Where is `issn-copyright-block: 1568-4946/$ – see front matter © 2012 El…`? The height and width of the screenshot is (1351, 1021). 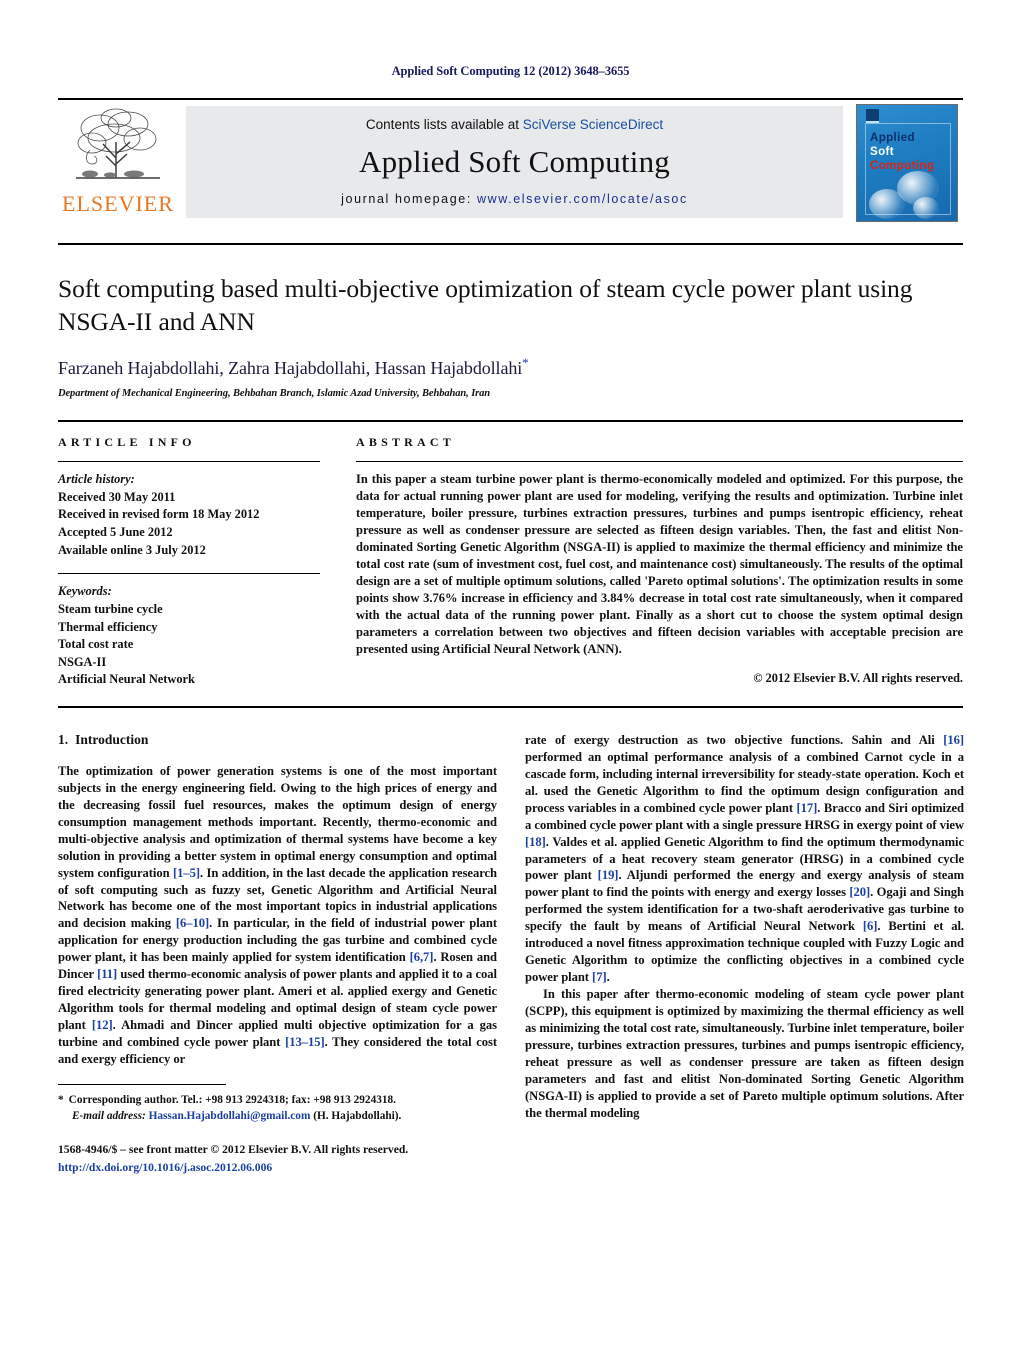 issn-copyright-block: 1568-4946/$ – see front matter © 2012 El… is located at coordinates (277, 1158).